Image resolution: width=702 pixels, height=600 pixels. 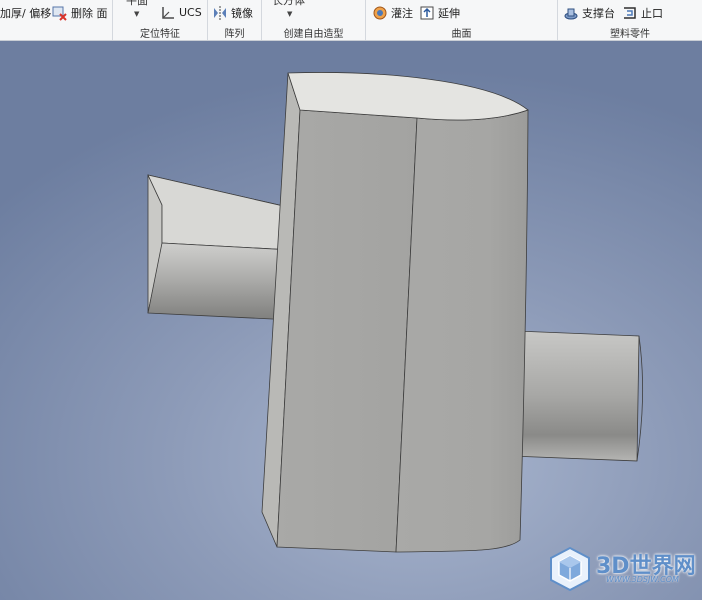 What do you see at coordinates (462, 331) in the screenshot?
I see `main-body-round-face` at bounding box center [462, 331].